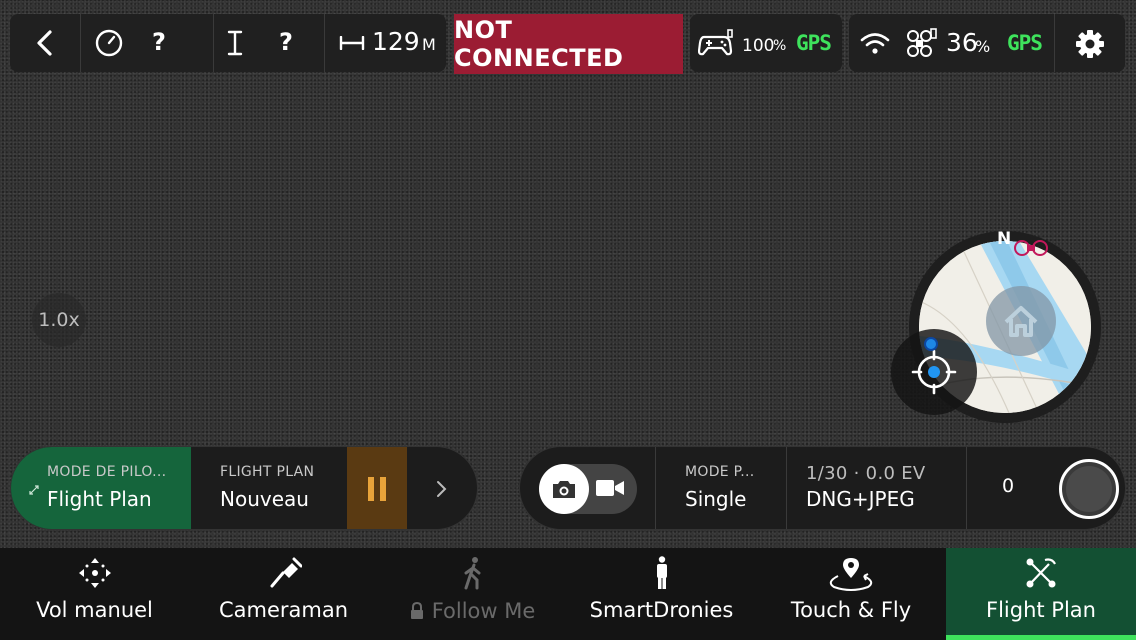  Describe the element at coordinates (267, 472) in the screenshot. I see `flight-plan-label: FLIGHT PLAN` at that location.